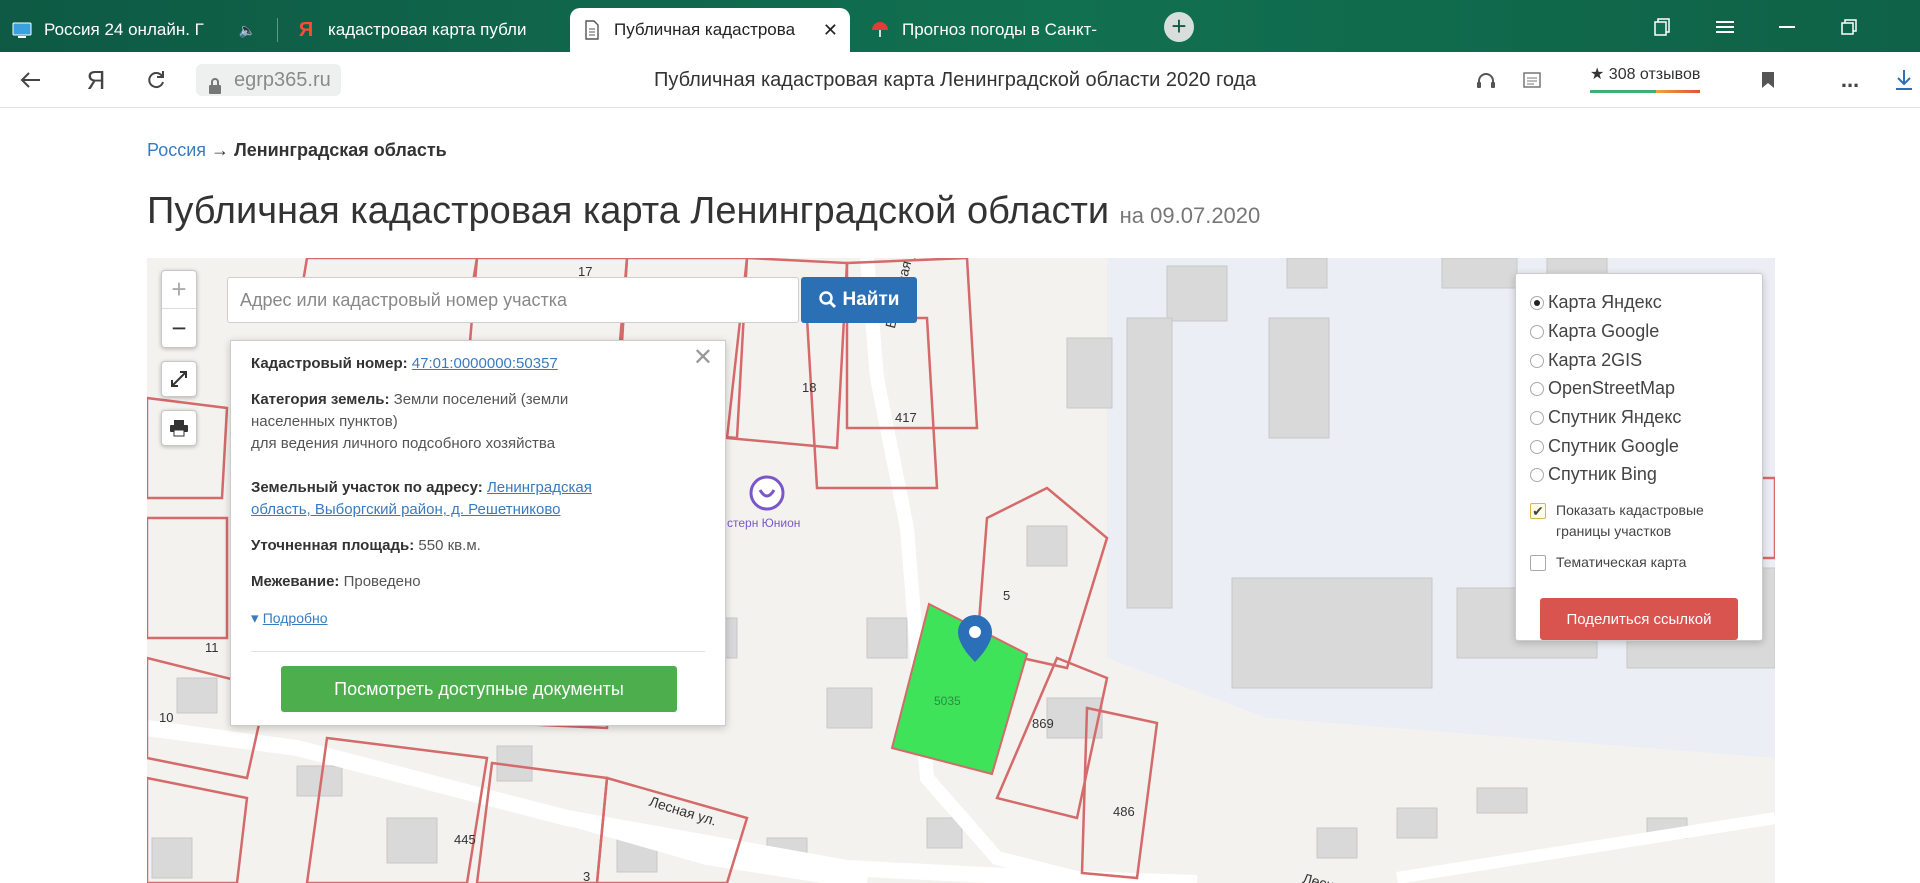  What do you see at coordinates (179, 290) in the screenshot?
I see `zoom-in-button: +` at bounding box center [179, 290].